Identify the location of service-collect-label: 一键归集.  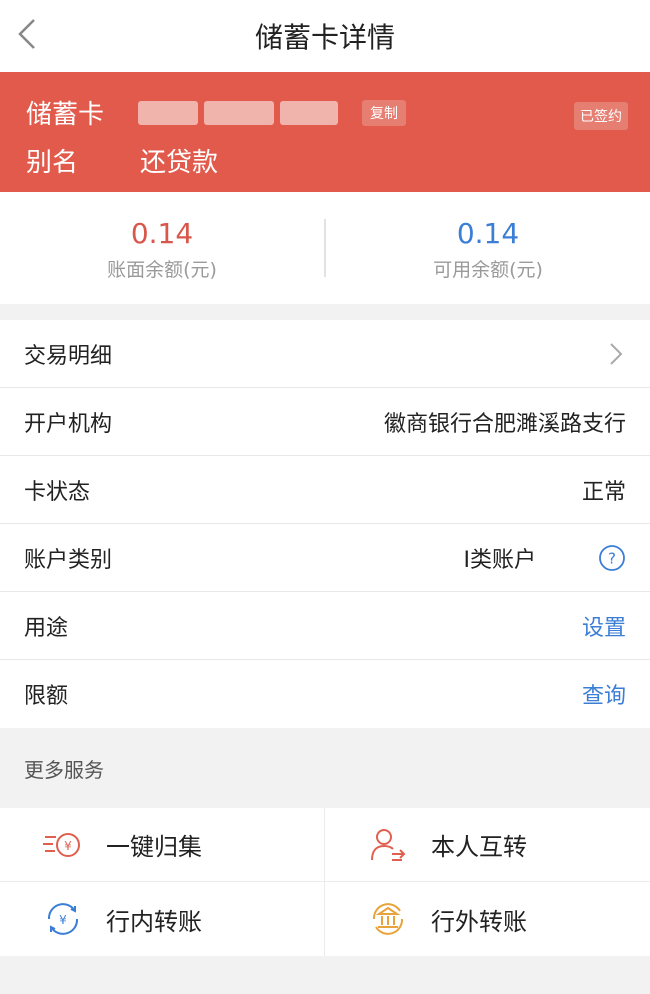
(154, 847).